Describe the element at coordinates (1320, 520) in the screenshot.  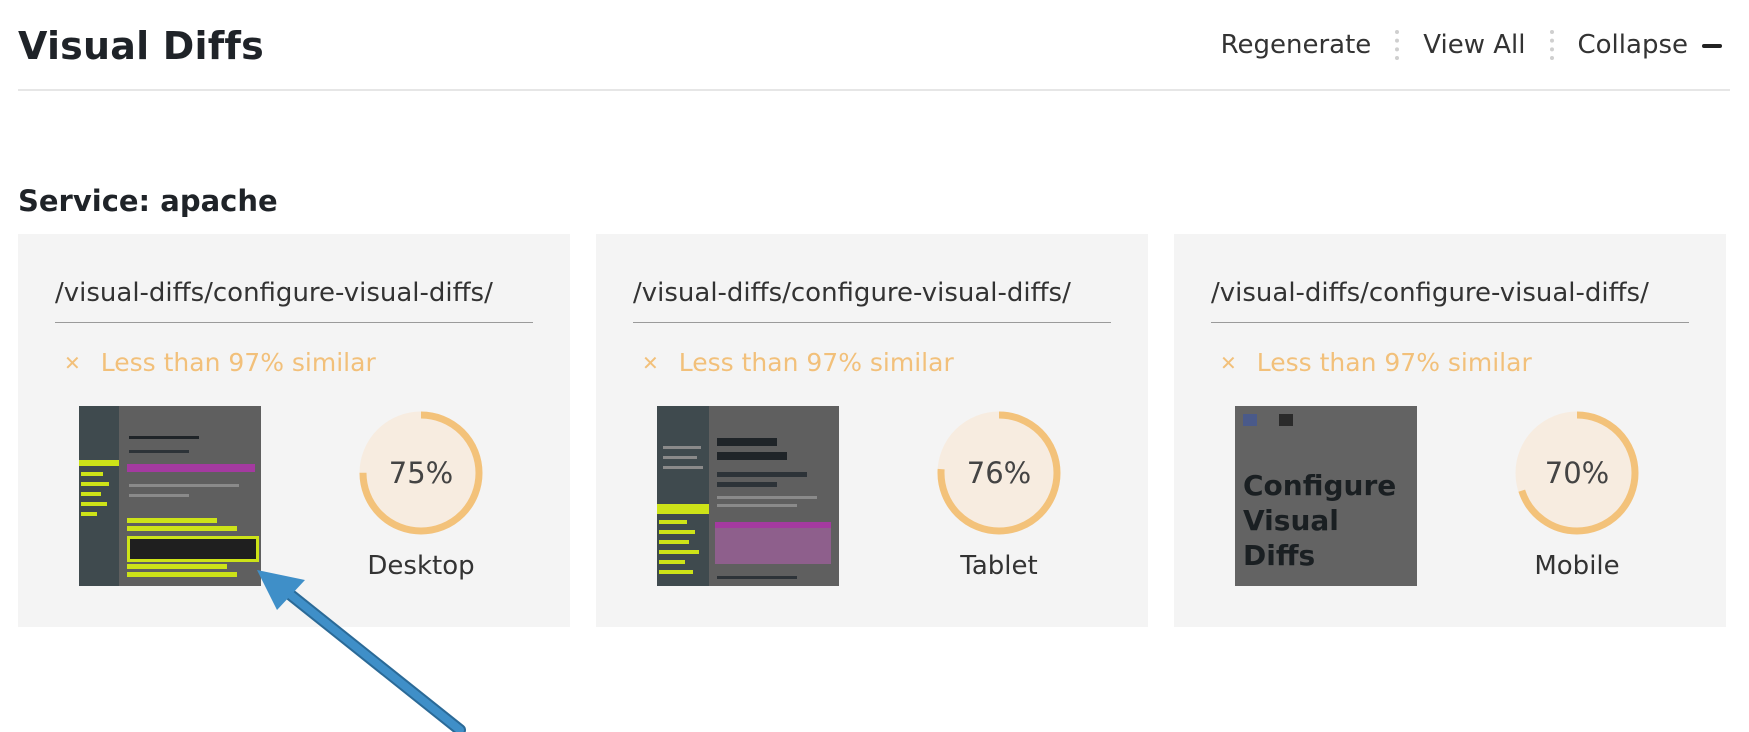
I see `thumb-heading: Configure Visual Diffs` at that location.